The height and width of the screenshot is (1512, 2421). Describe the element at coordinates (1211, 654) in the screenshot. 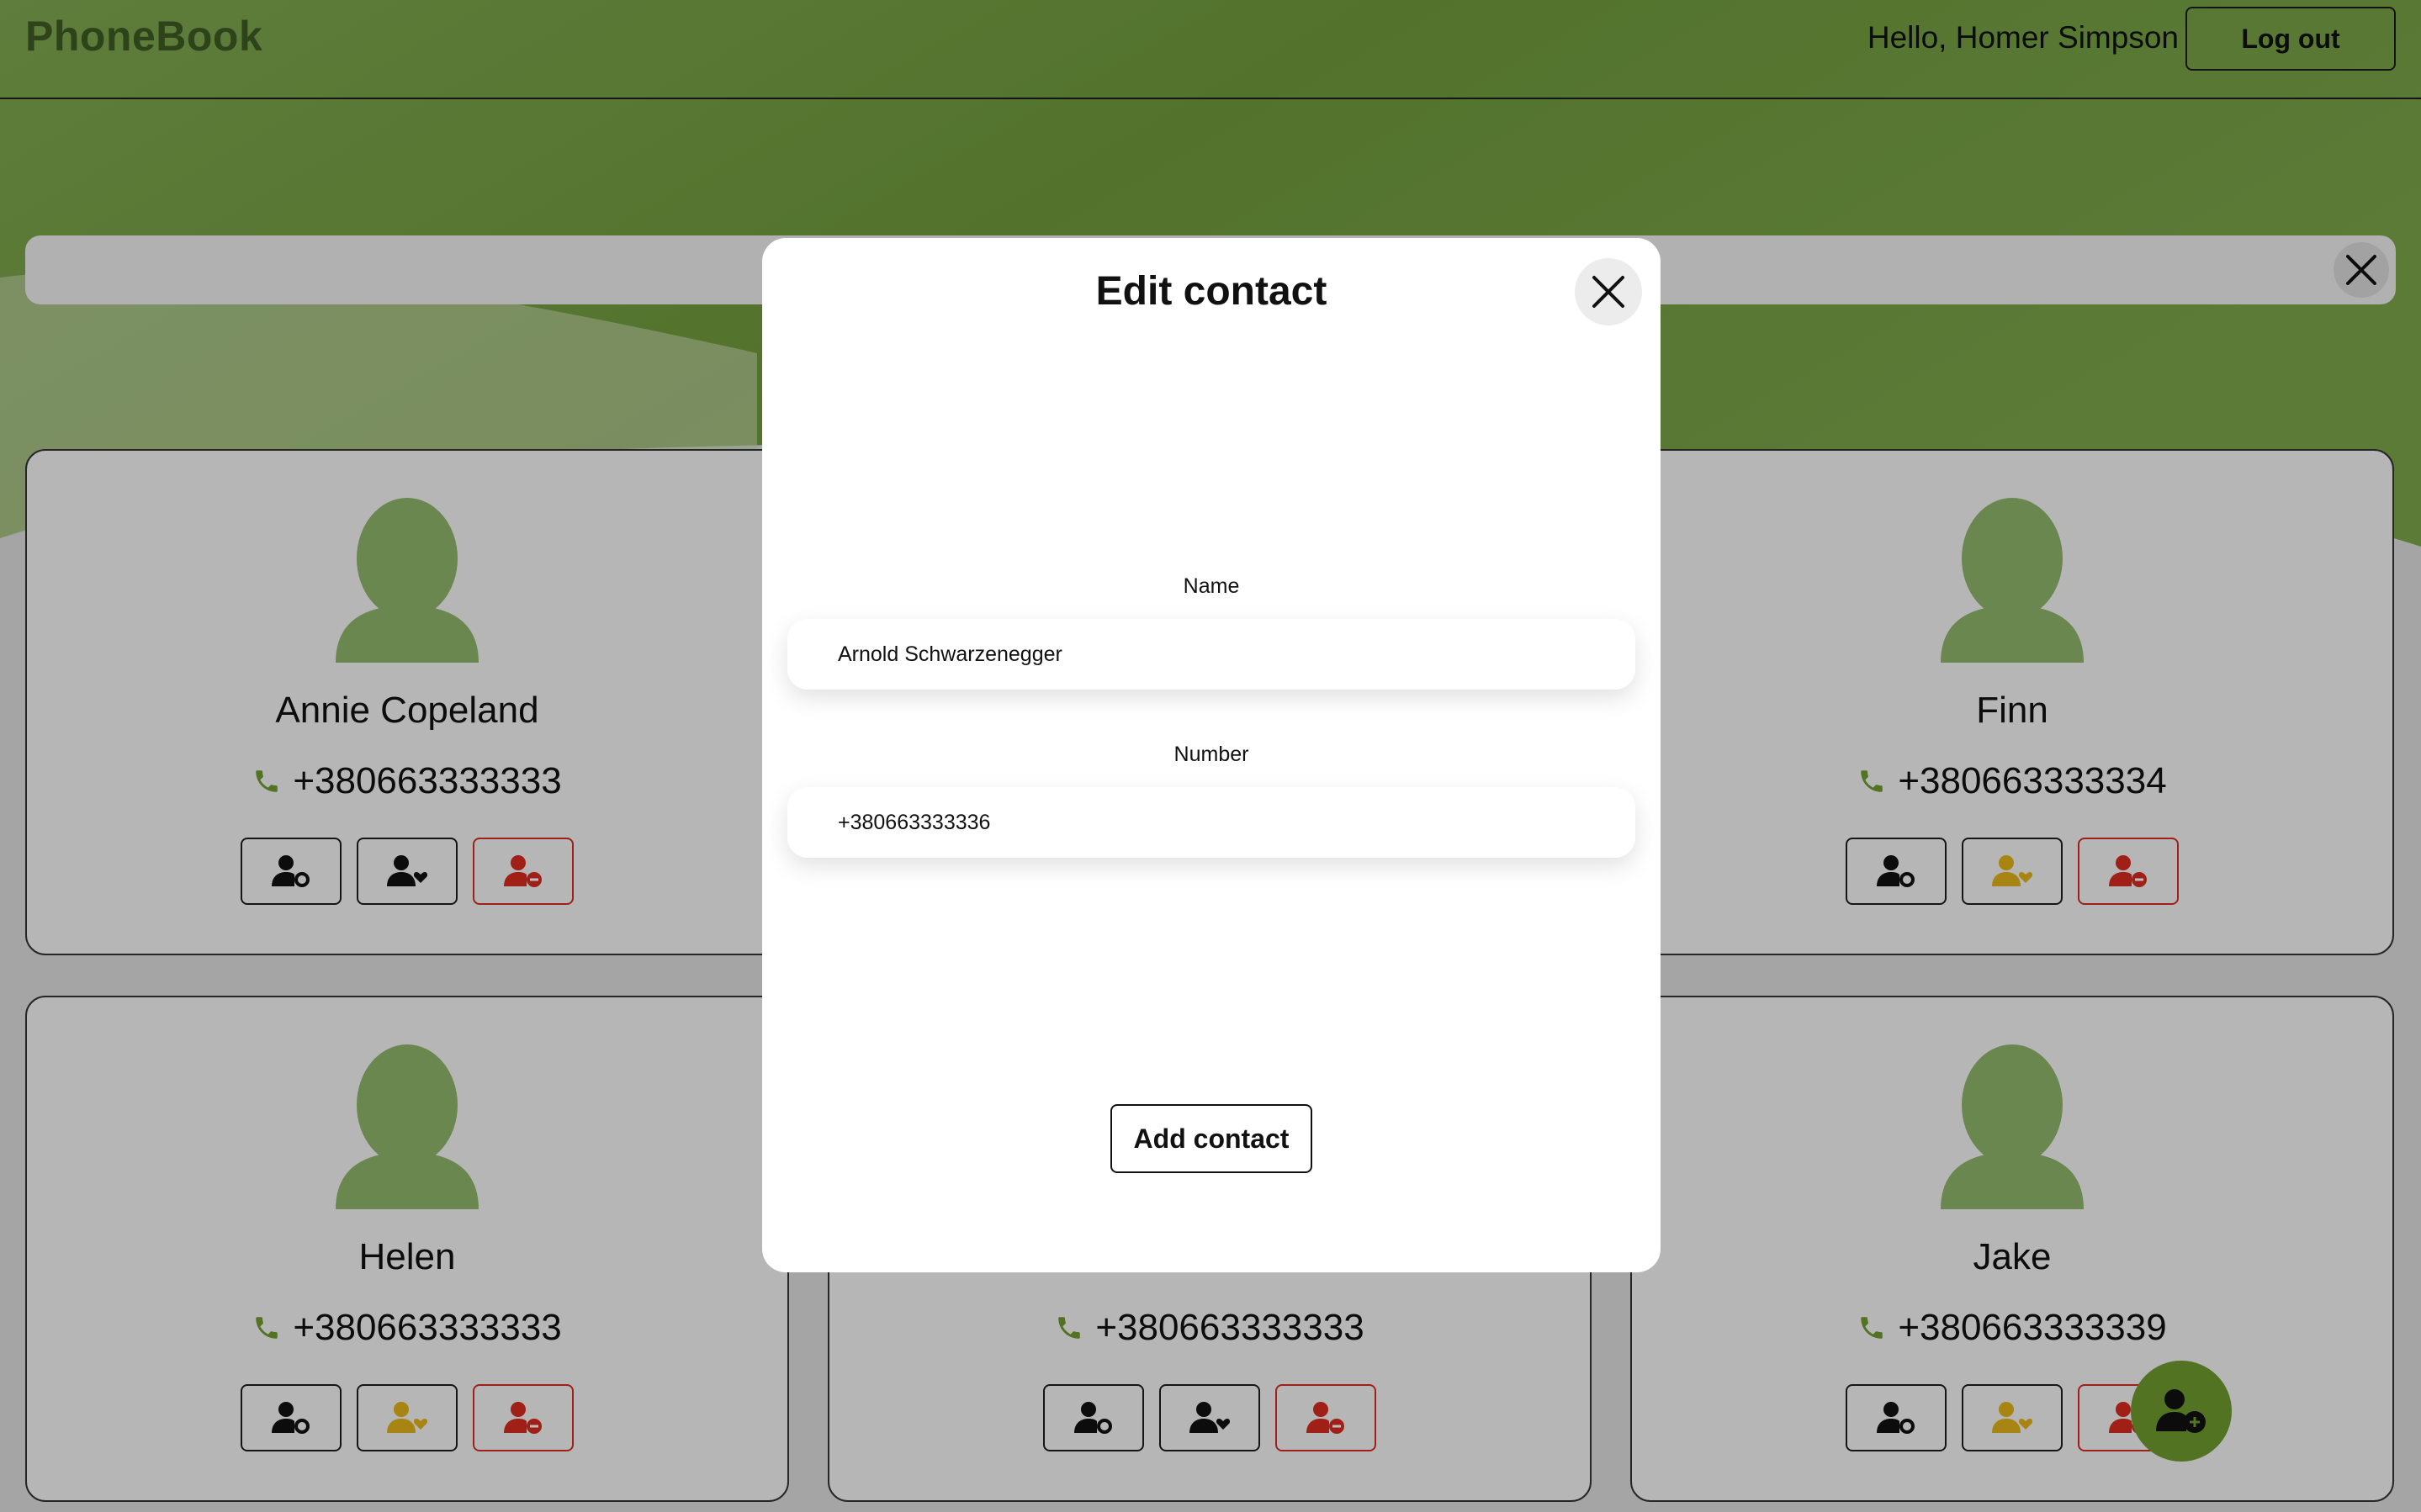

I see `name-input` at that location.